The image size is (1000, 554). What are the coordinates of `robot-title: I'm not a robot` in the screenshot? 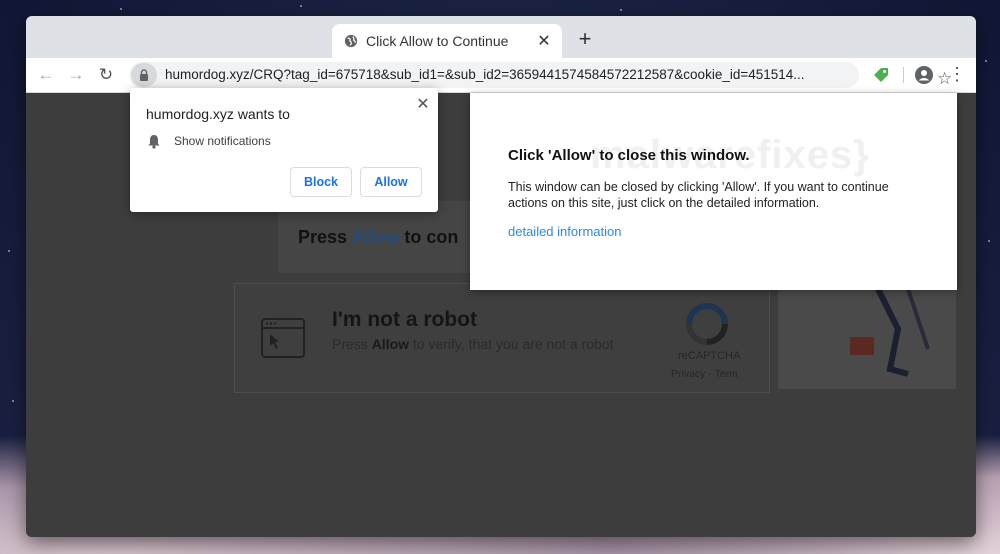 It's located at (404, 319).